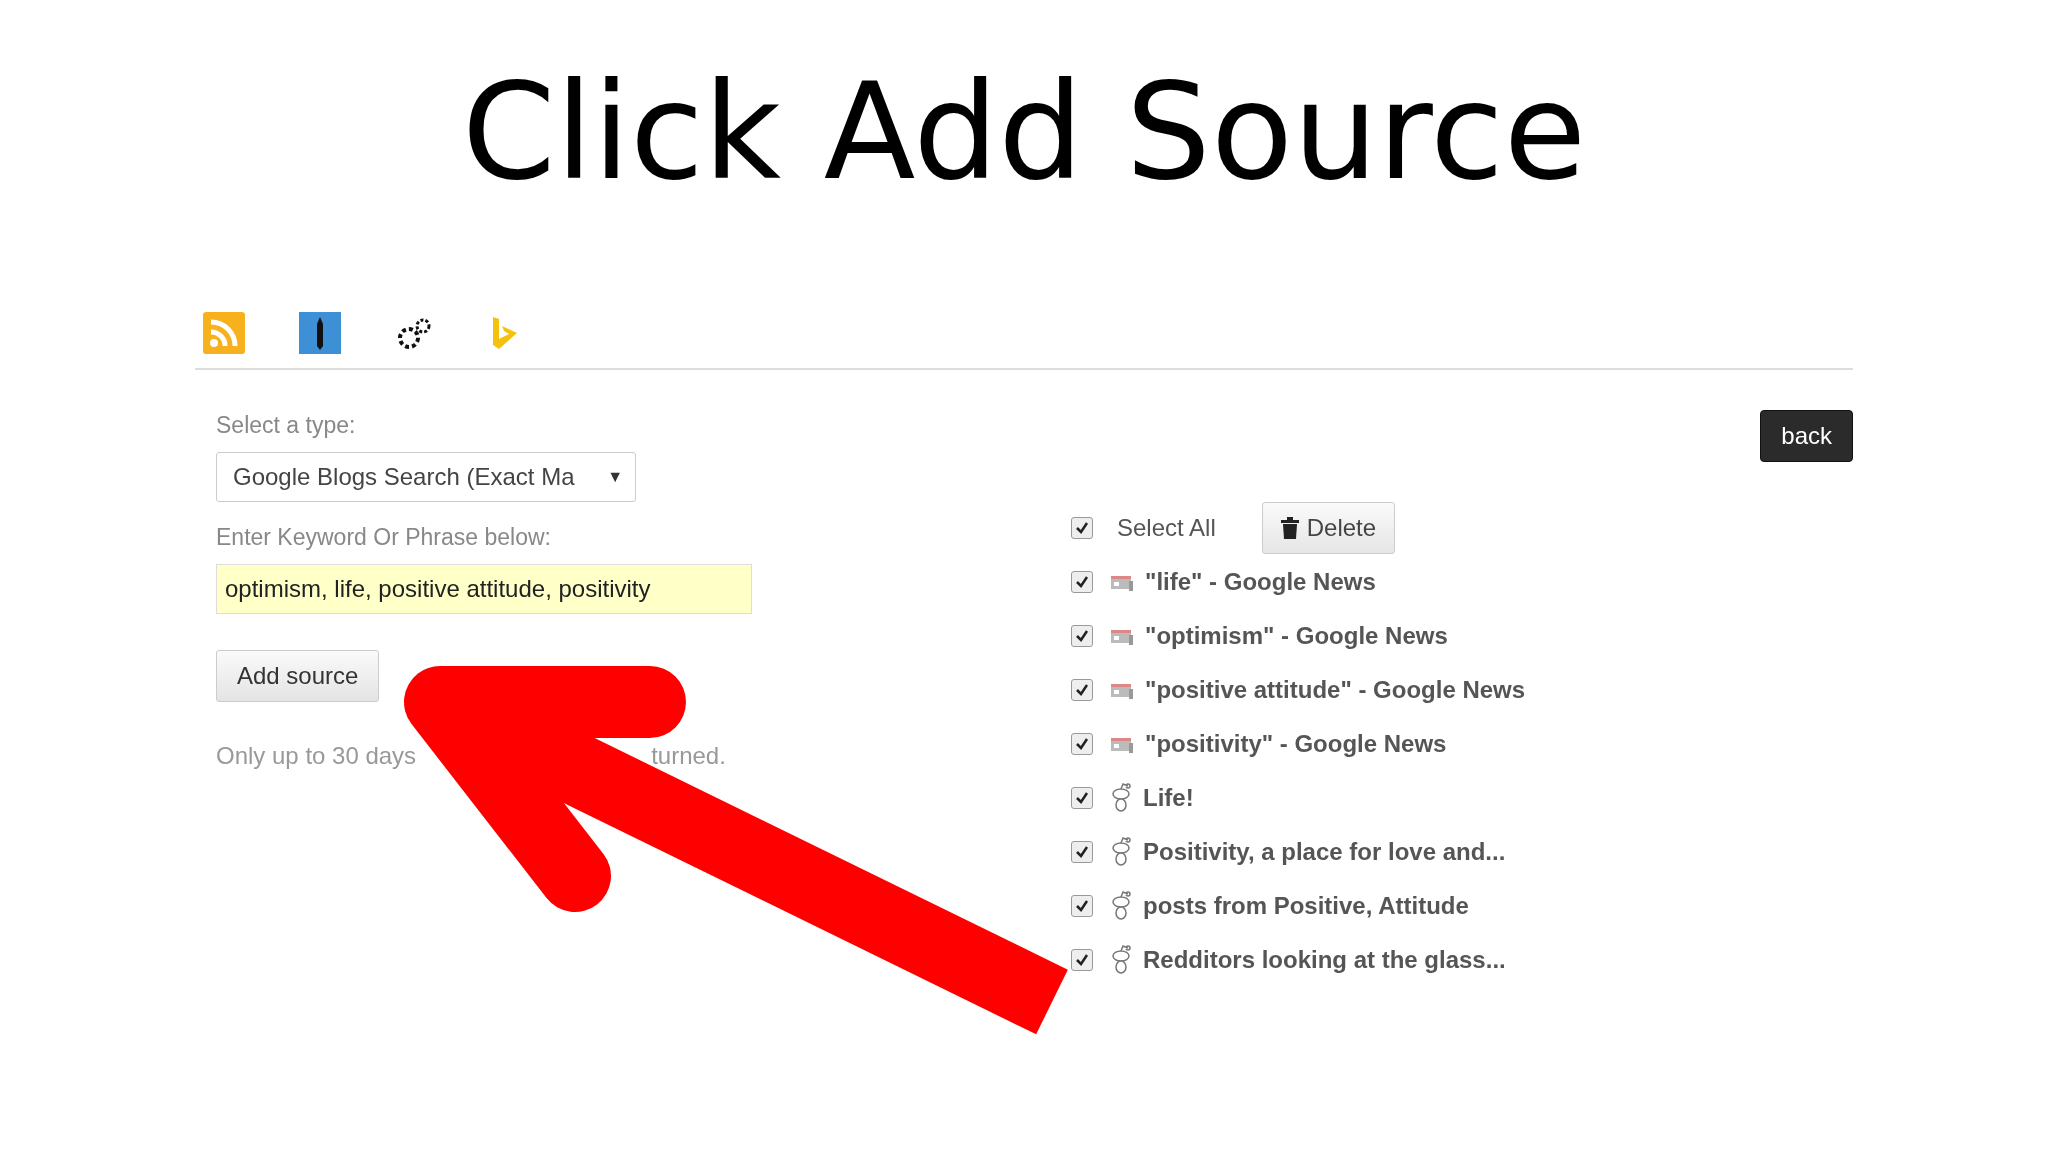 This screenshot has width=2048, height=1152. What do you see at coordinates (1296, 636) in the screenshot?
I see `source-name: "optimism" - Google News` at bounding box center [1296, 636].